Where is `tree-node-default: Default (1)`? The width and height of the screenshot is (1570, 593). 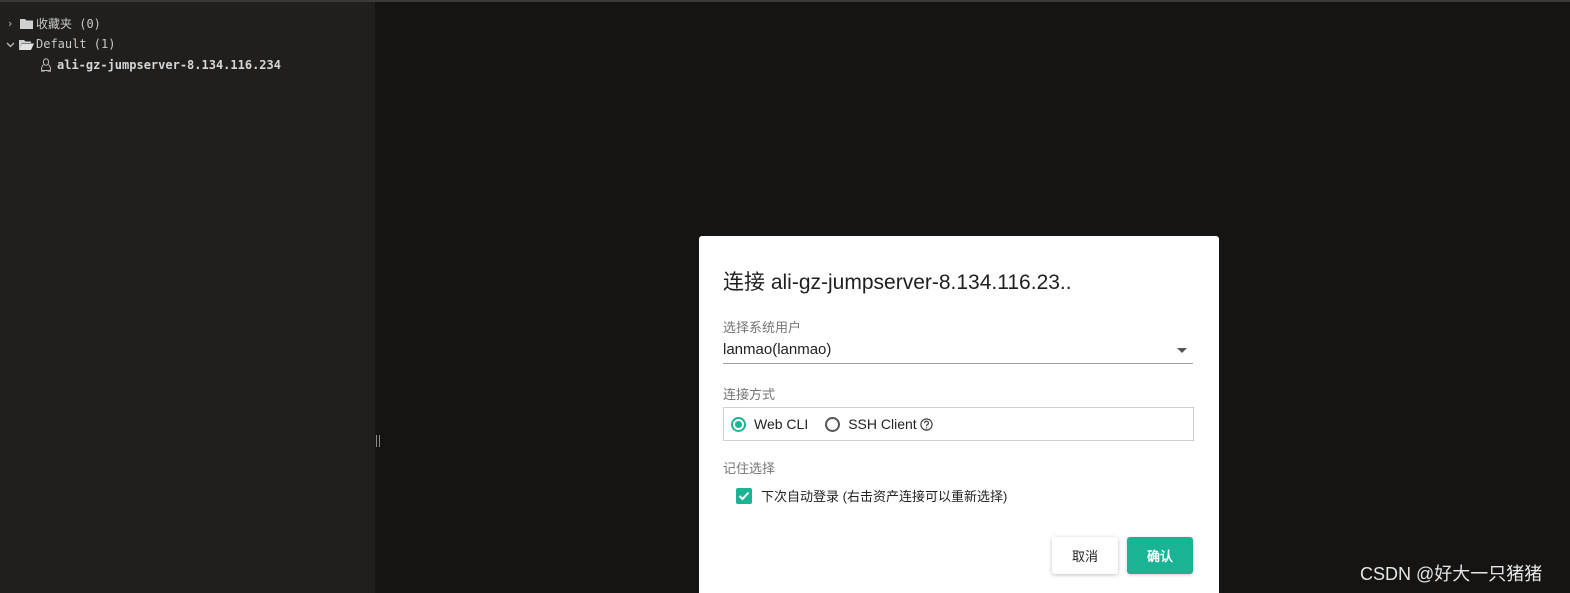 tree-node-default: Default (1) is located at coordinates (58, 44).